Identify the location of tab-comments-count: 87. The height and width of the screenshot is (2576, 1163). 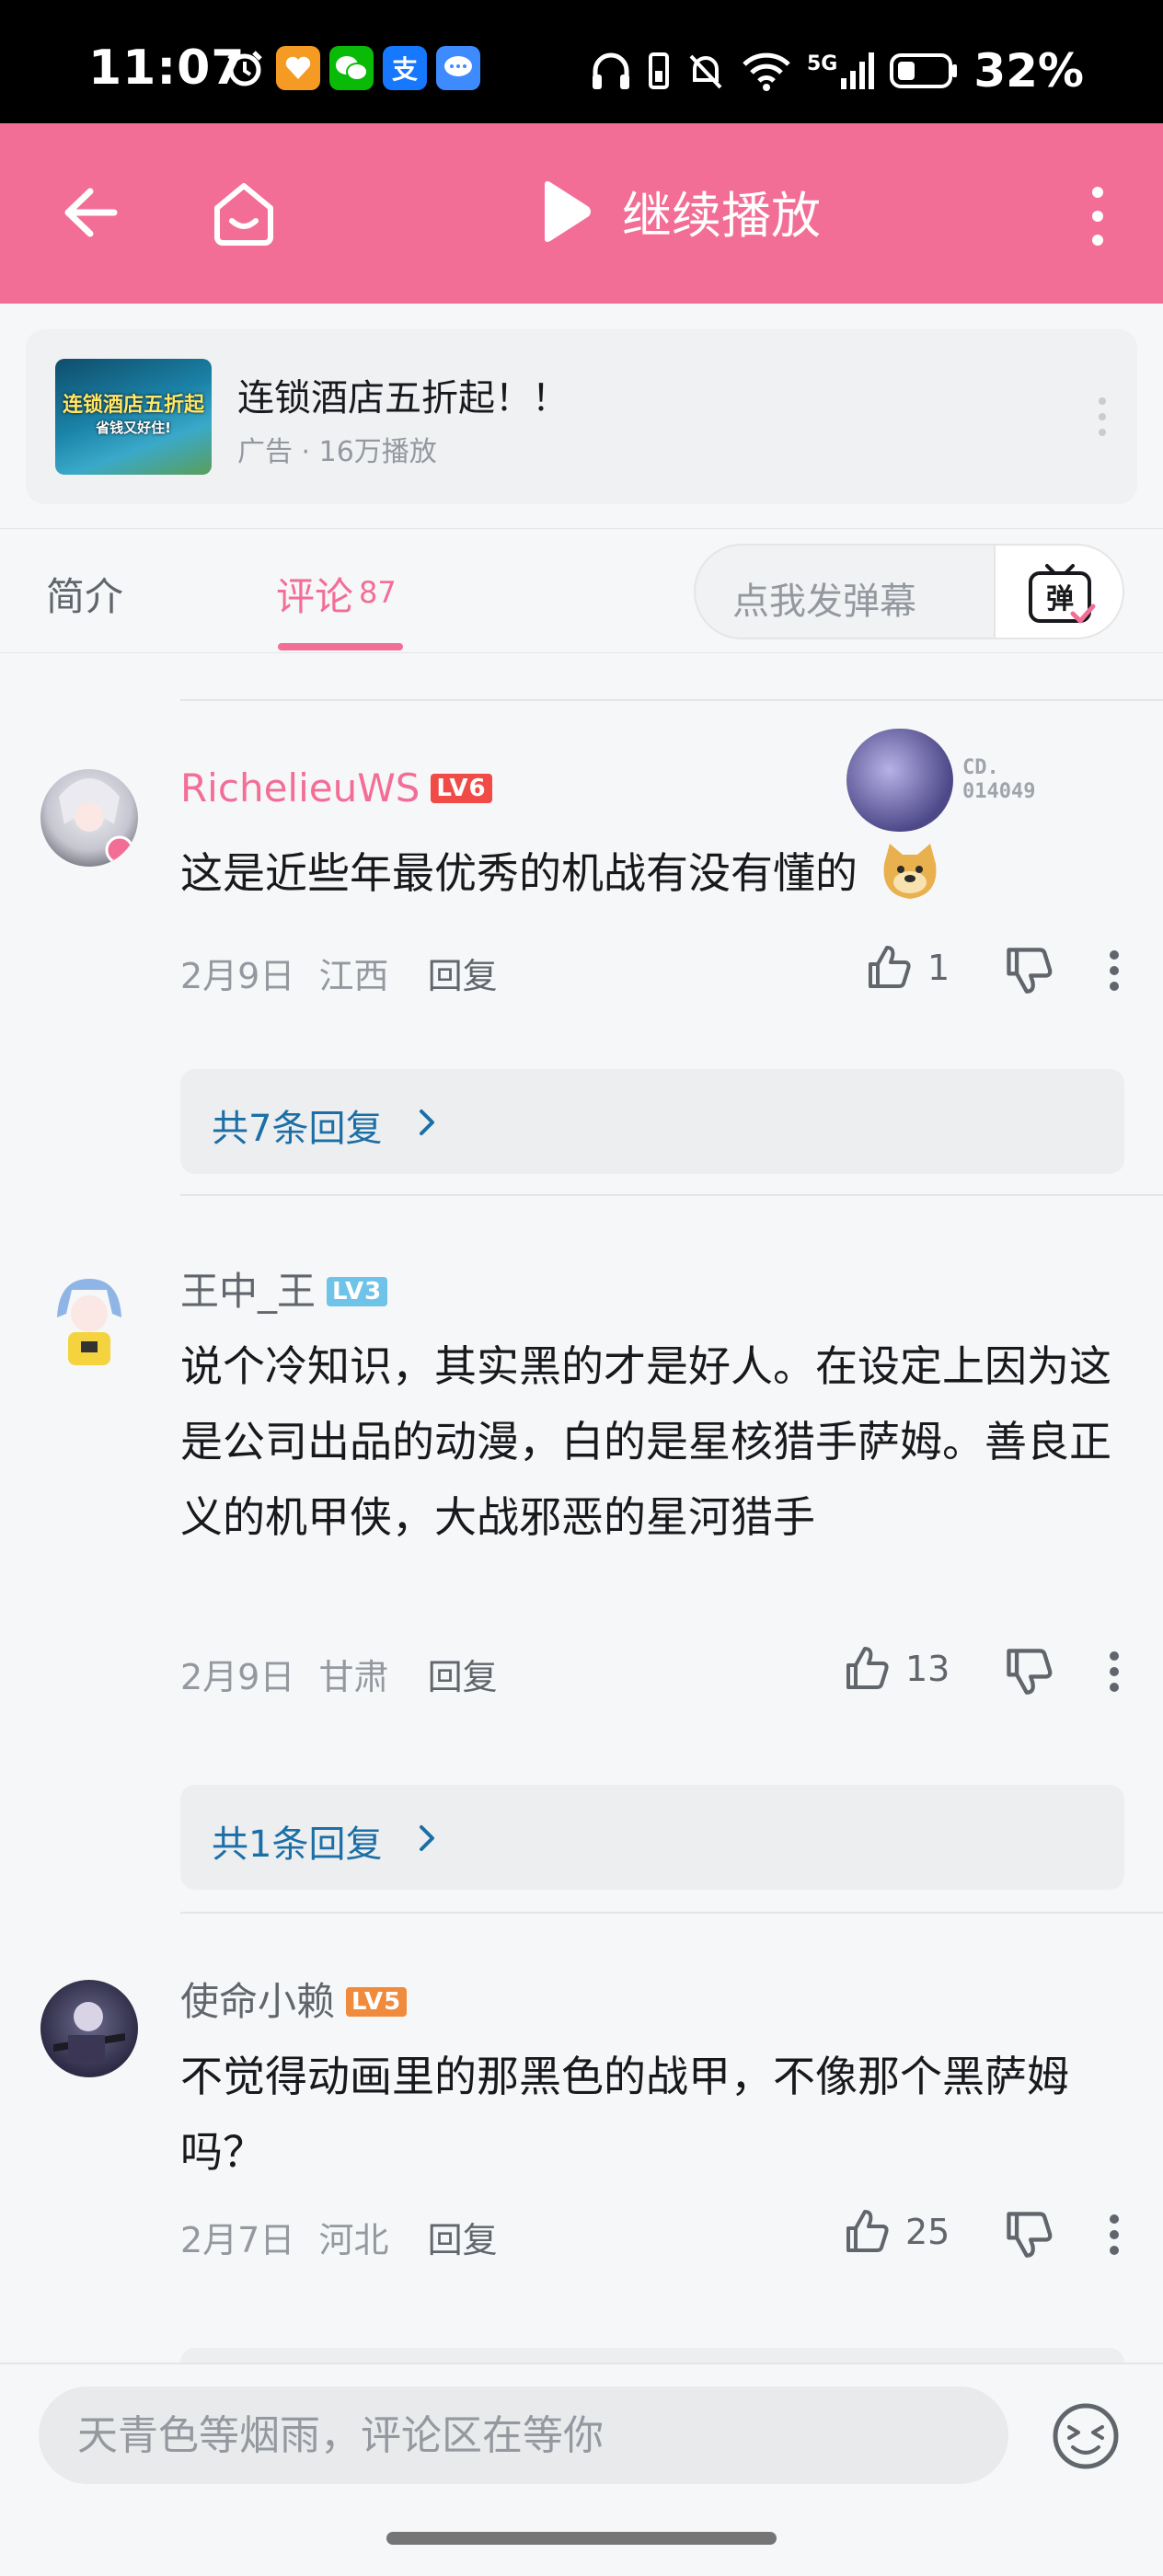
(378, 592).